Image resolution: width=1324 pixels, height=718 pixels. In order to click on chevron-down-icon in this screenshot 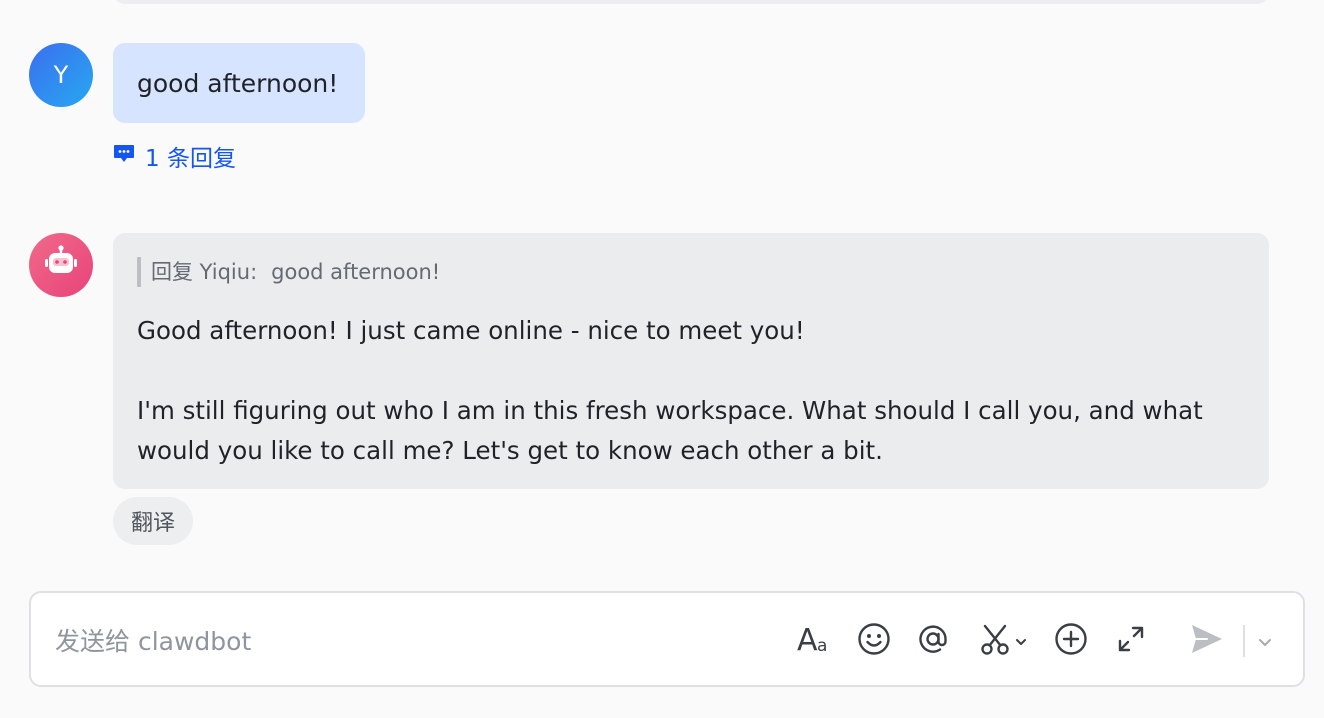, I will do `click(1265, 641)`.